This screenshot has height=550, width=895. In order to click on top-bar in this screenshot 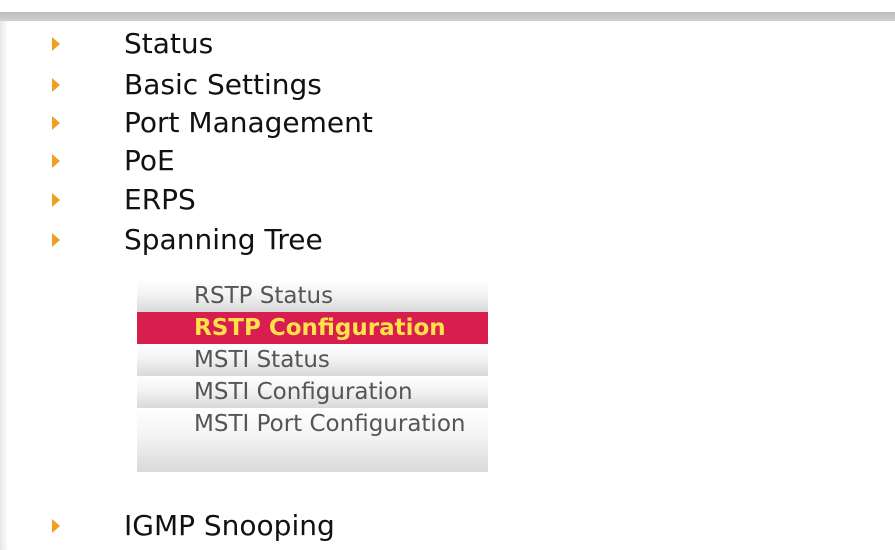, I will do `click(447, 16)`.